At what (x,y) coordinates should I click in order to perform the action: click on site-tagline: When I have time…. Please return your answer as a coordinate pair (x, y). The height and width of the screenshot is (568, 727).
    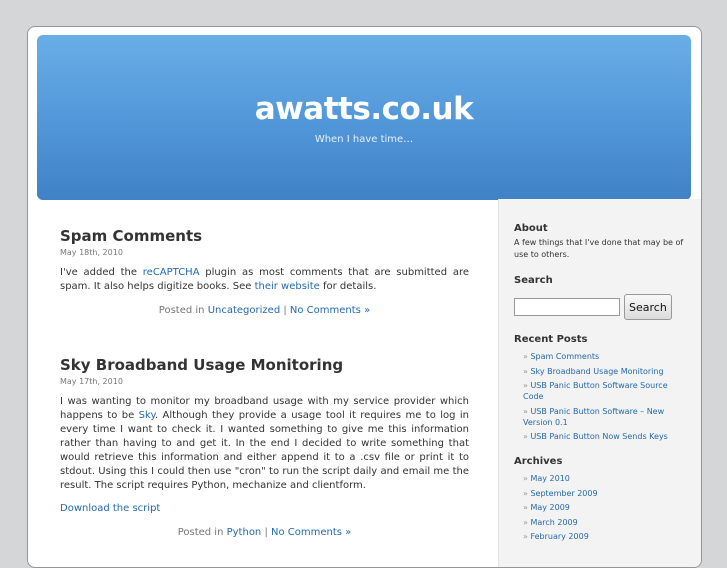
    Looking at the image, I should click on (364, 139).